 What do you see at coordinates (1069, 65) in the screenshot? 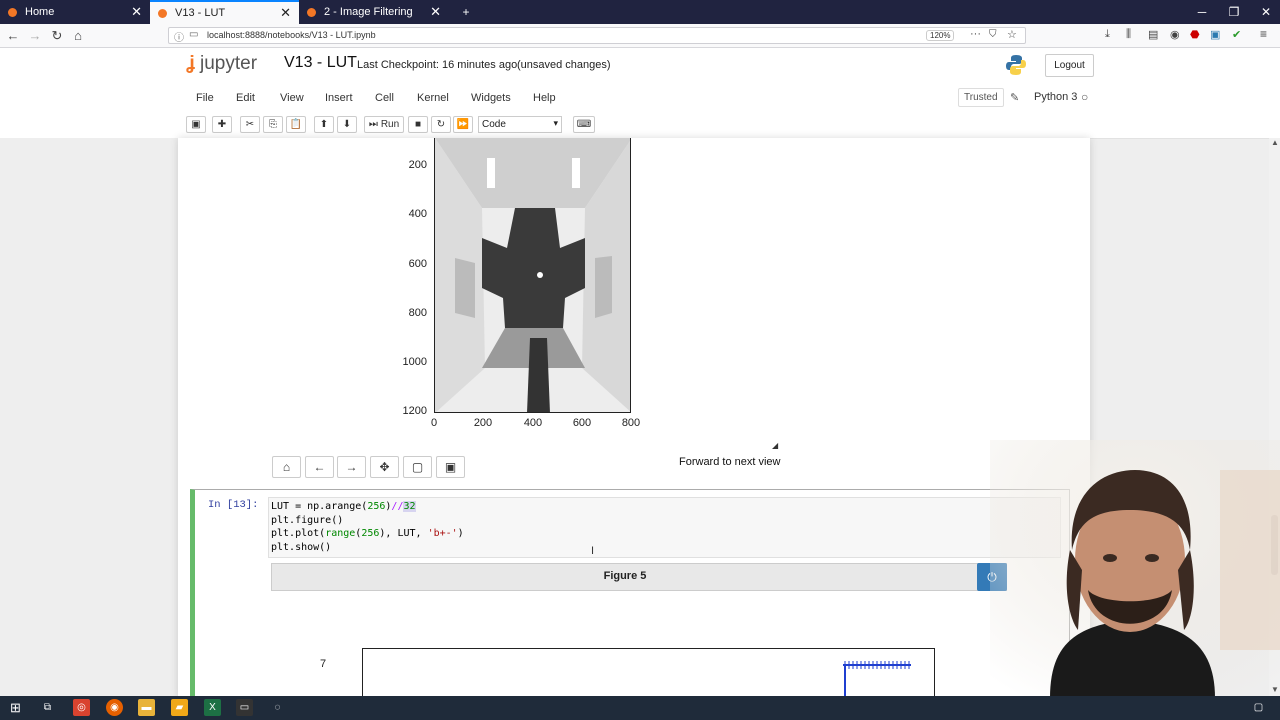
I see `logout-button: Logout` at bounding box center [1069, 65].